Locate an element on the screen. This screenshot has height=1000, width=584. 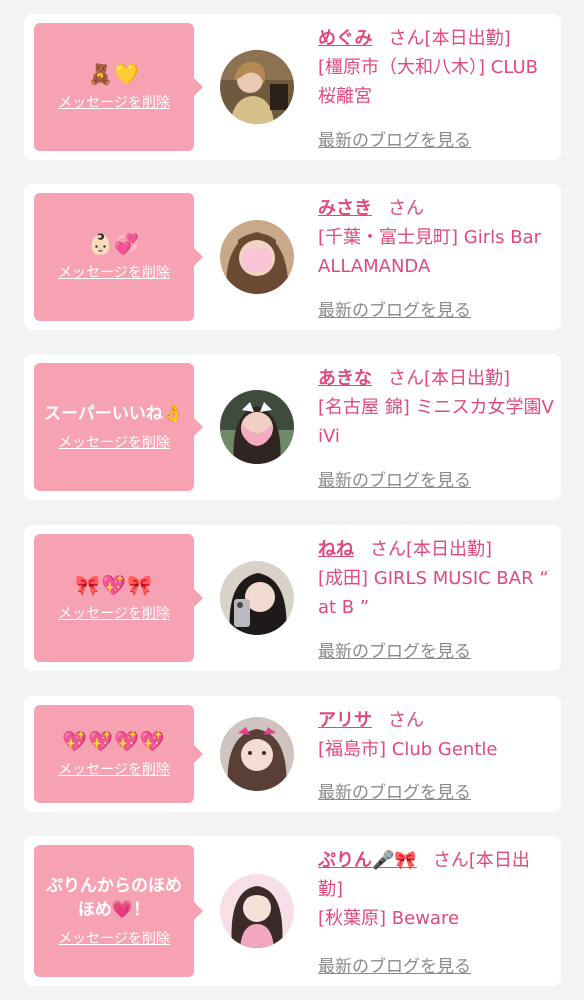
user-name-link: アリサ is located at coordinates (345, 720).